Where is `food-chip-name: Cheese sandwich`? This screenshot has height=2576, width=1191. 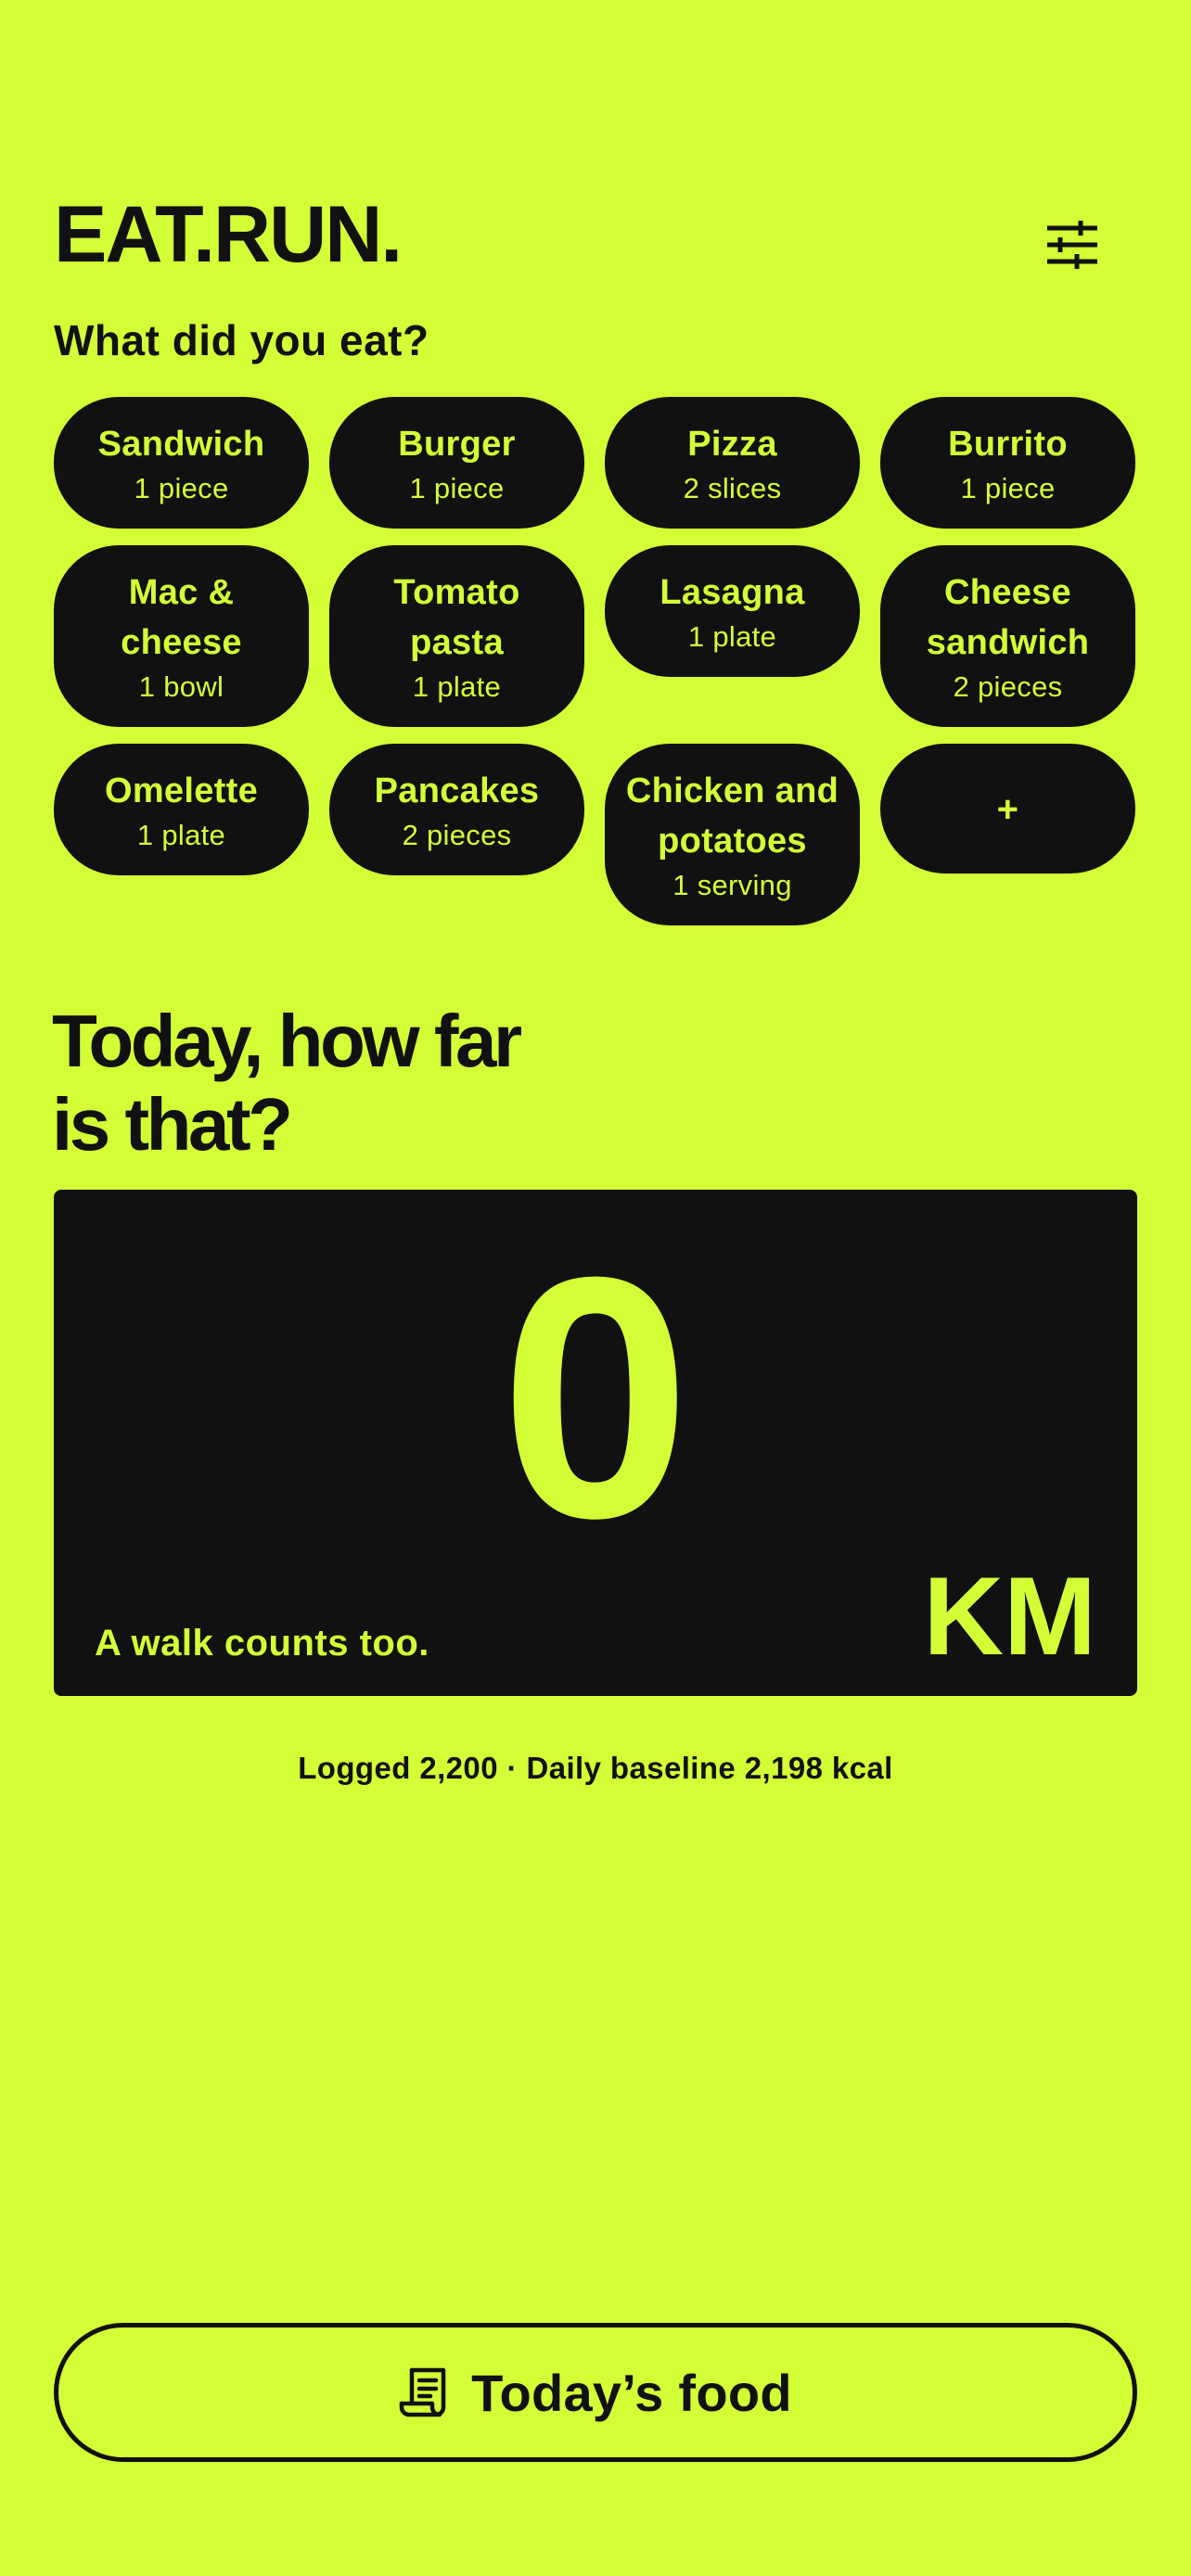 food-chip-name: Cheese sandwich is located at coordinates (1008, 618).